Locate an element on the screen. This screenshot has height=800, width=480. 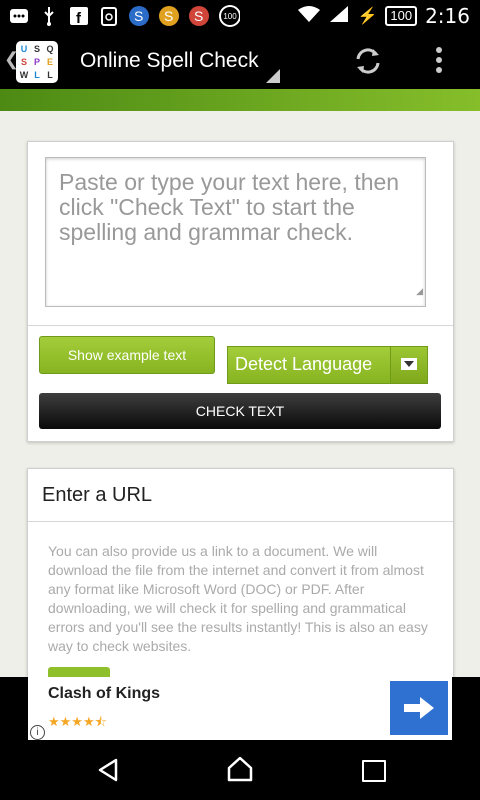
language-select-value: Detect Language is located at coordinates (304, 364).